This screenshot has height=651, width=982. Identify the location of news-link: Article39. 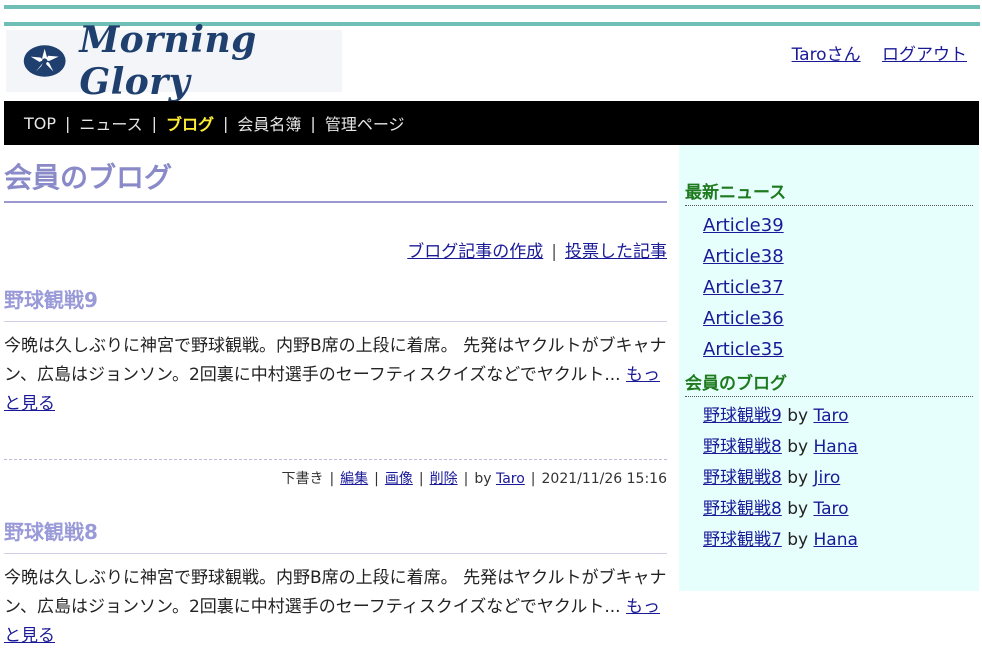
(743, 225).